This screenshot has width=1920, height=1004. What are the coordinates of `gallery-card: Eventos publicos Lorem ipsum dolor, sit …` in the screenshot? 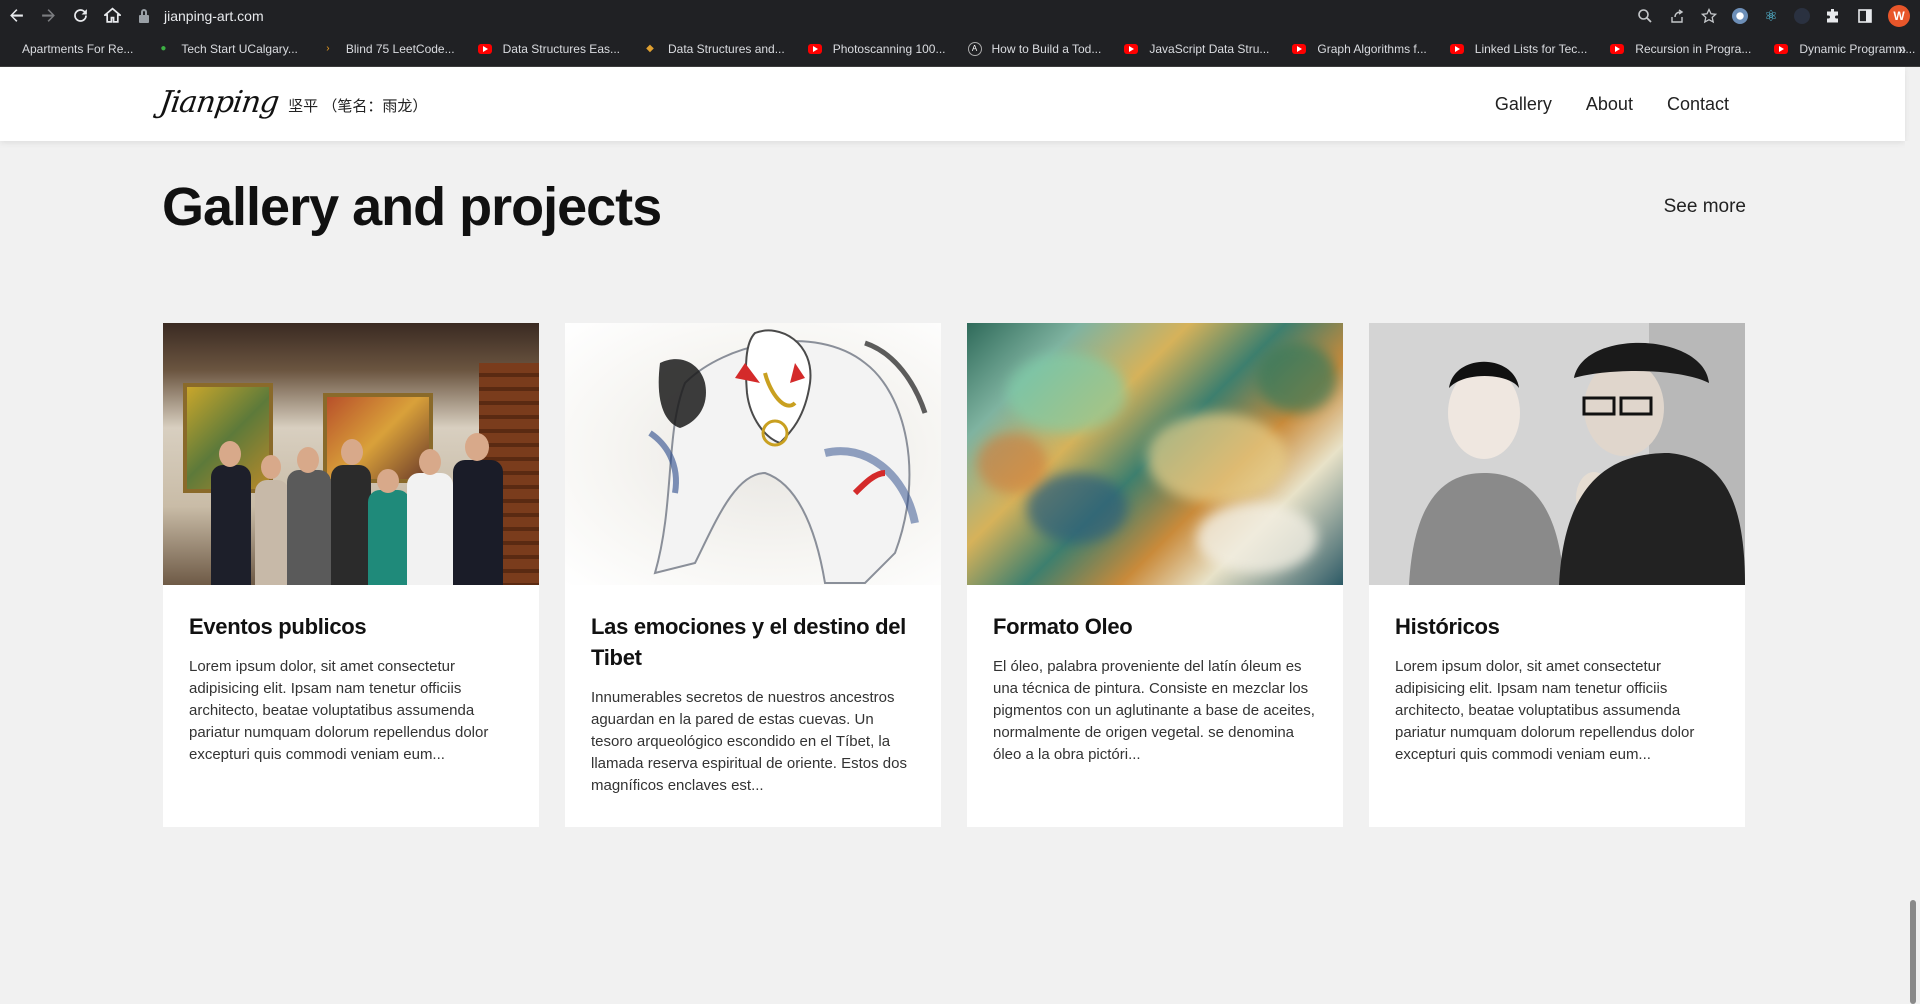 It's located at (351, 575).